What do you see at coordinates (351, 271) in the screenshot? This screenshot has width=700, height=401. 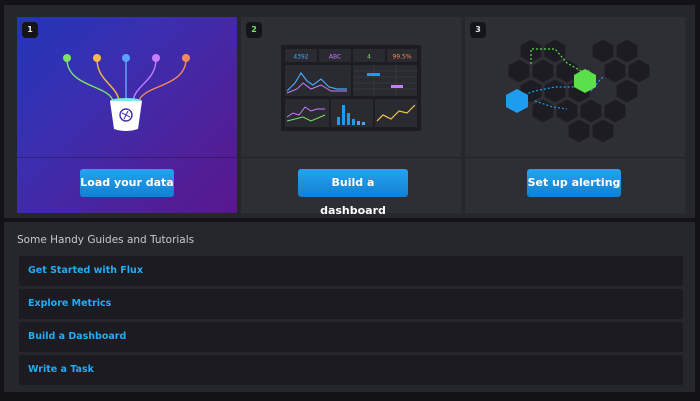 I see `guide-row-get-started-flux: Get Started with Flux` at bounding box center [351, 271].